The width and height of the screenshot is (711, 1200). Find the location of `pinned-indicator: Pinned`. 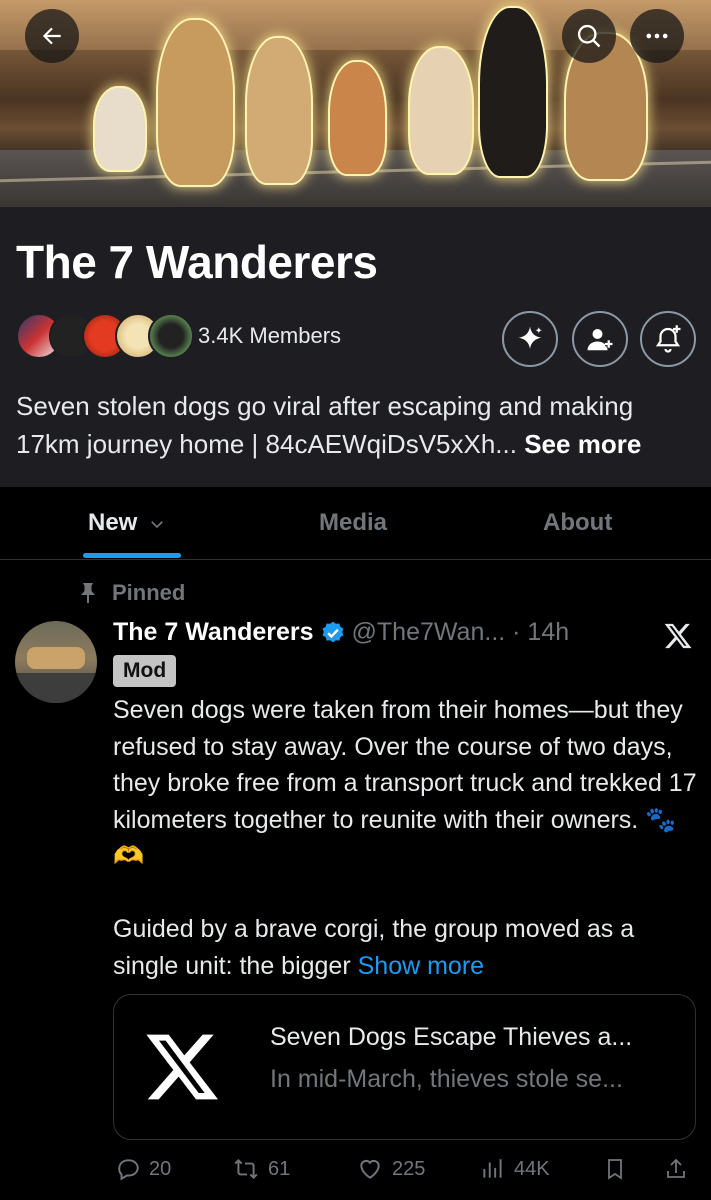

pinned-indicator: Pinned is located at coordinates (131, 593).